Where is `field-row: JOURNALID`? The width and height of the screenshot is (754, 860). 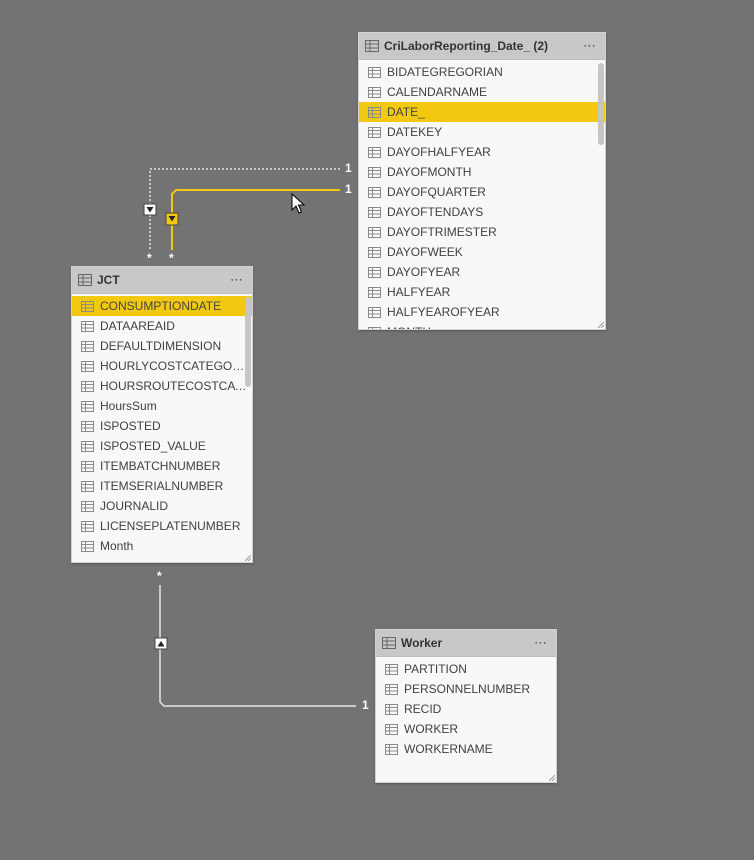
field-row: JOURNALID is located at coordinates (162, 506).